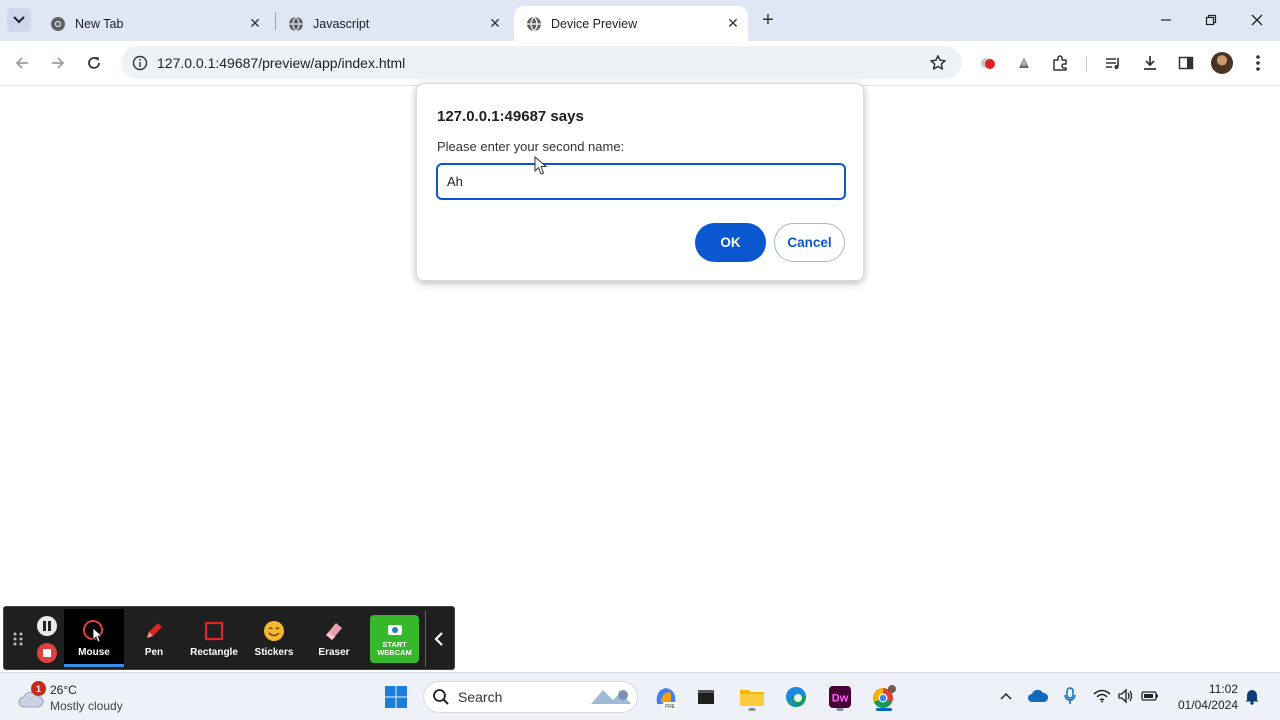 The height and width of the screenshot is (720, 1280). What do you see at coordinates (1038, 696) in the screenshot?
I see `onedrive-tray` at bounding box center [1038, 696].